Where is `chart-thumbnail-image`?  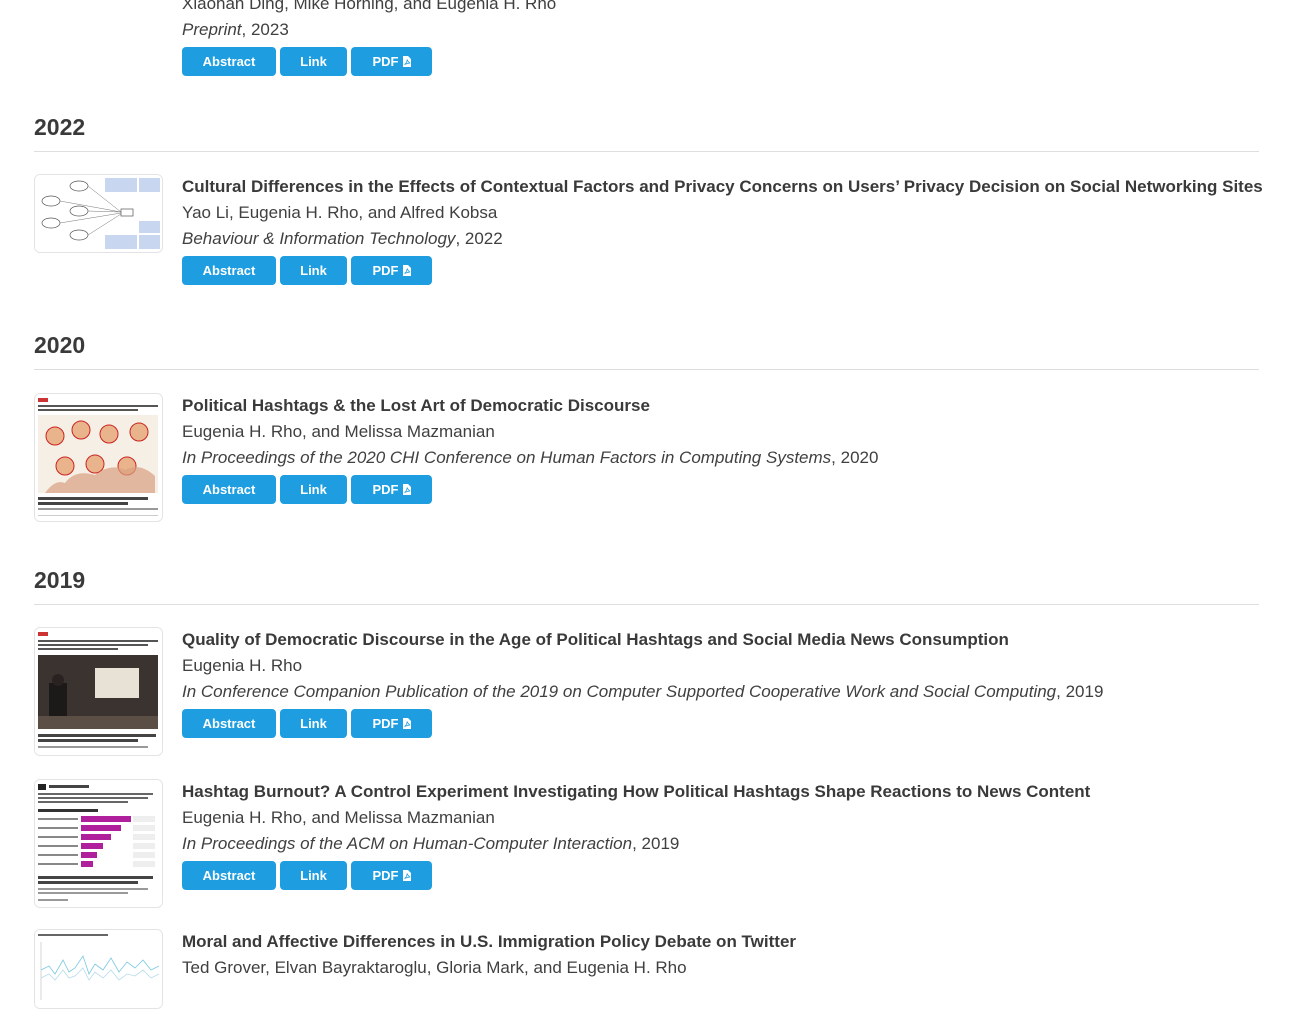
chart-thumbnail-image is located at coordinates (98, 969).